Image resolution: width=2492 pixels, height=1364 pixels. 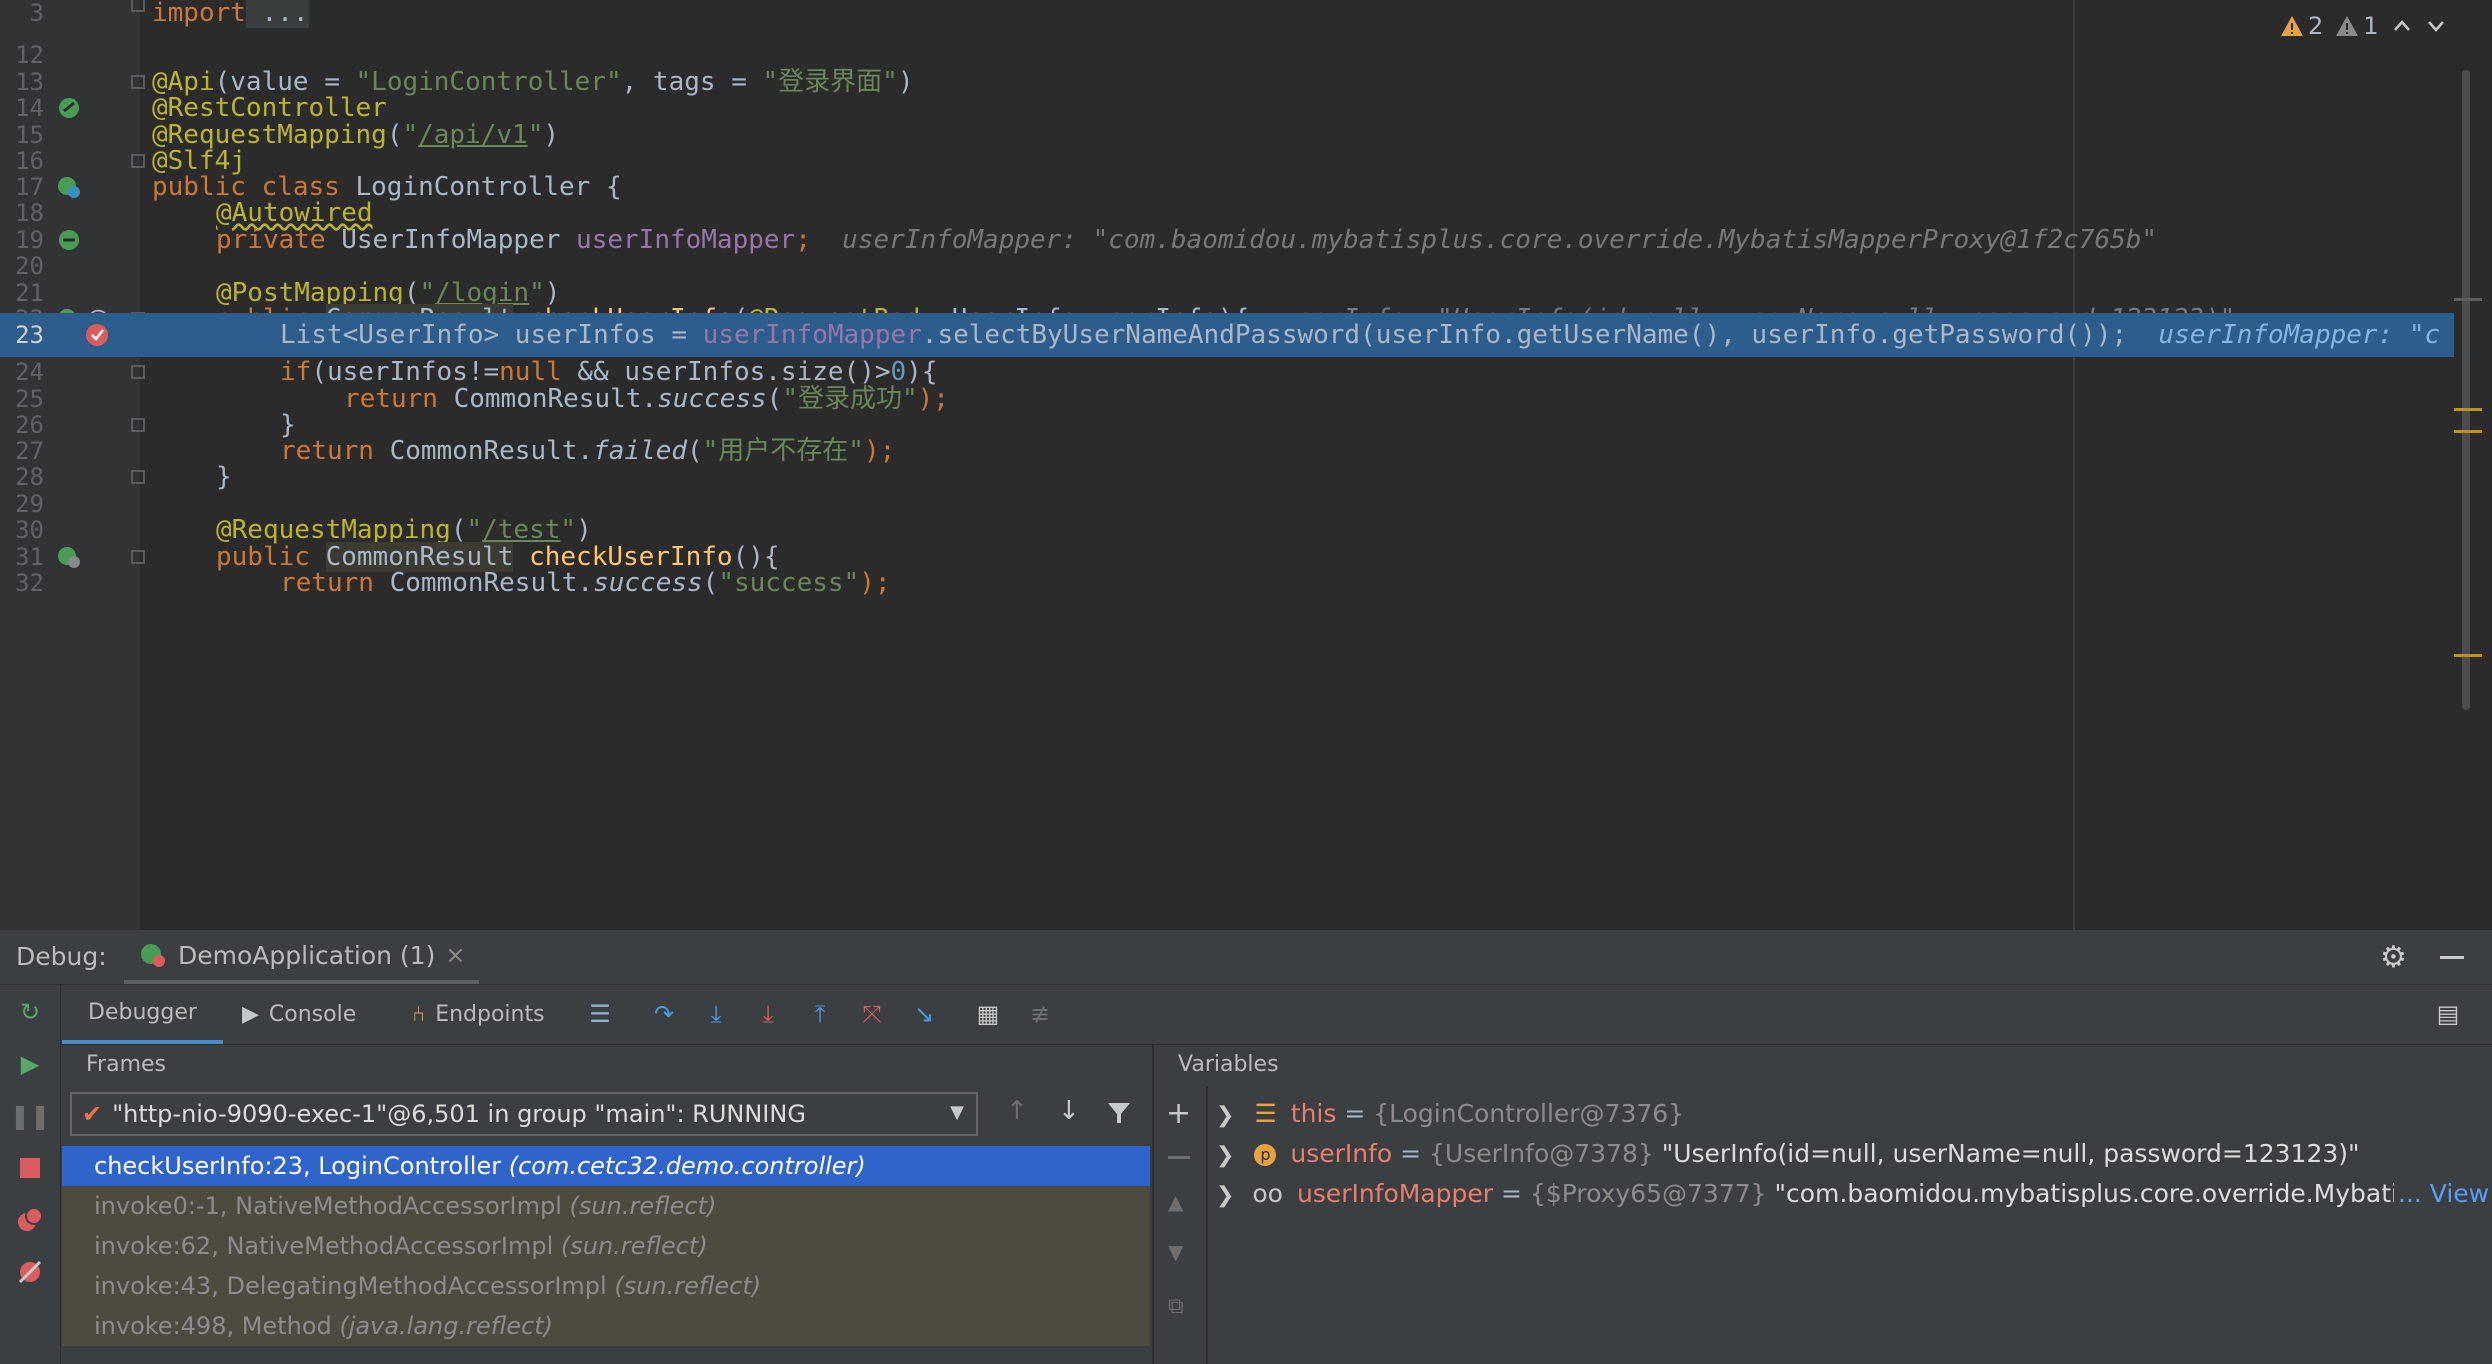 I want to click on warning-counter: 2, so click(x=2301, y=26).